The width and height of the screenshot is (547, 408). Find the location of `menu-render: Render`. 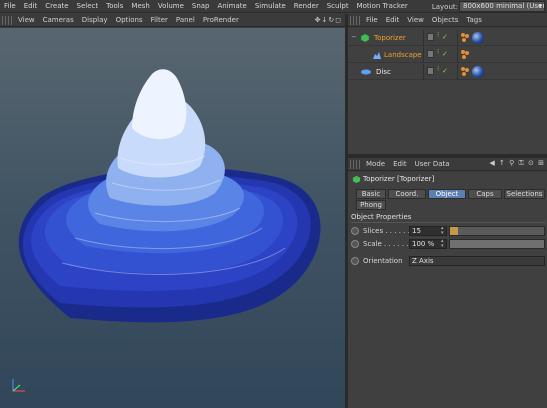

menu-render: Render is located at coordinates (306, 6).